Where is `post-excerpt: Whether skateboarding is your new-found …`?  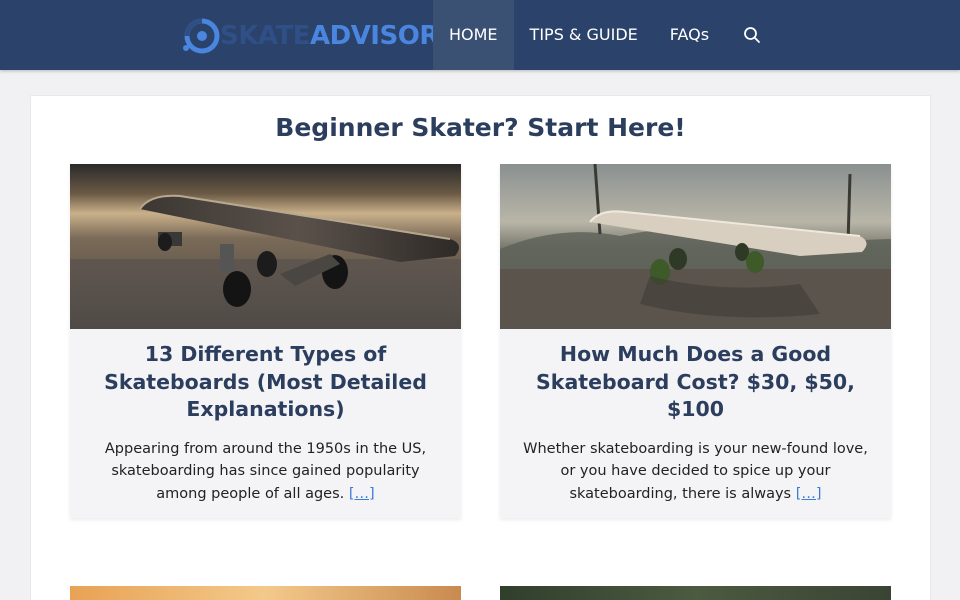
post-excerpt: Whether skateboarding is your new-found … is located at coordinates (695, 465).